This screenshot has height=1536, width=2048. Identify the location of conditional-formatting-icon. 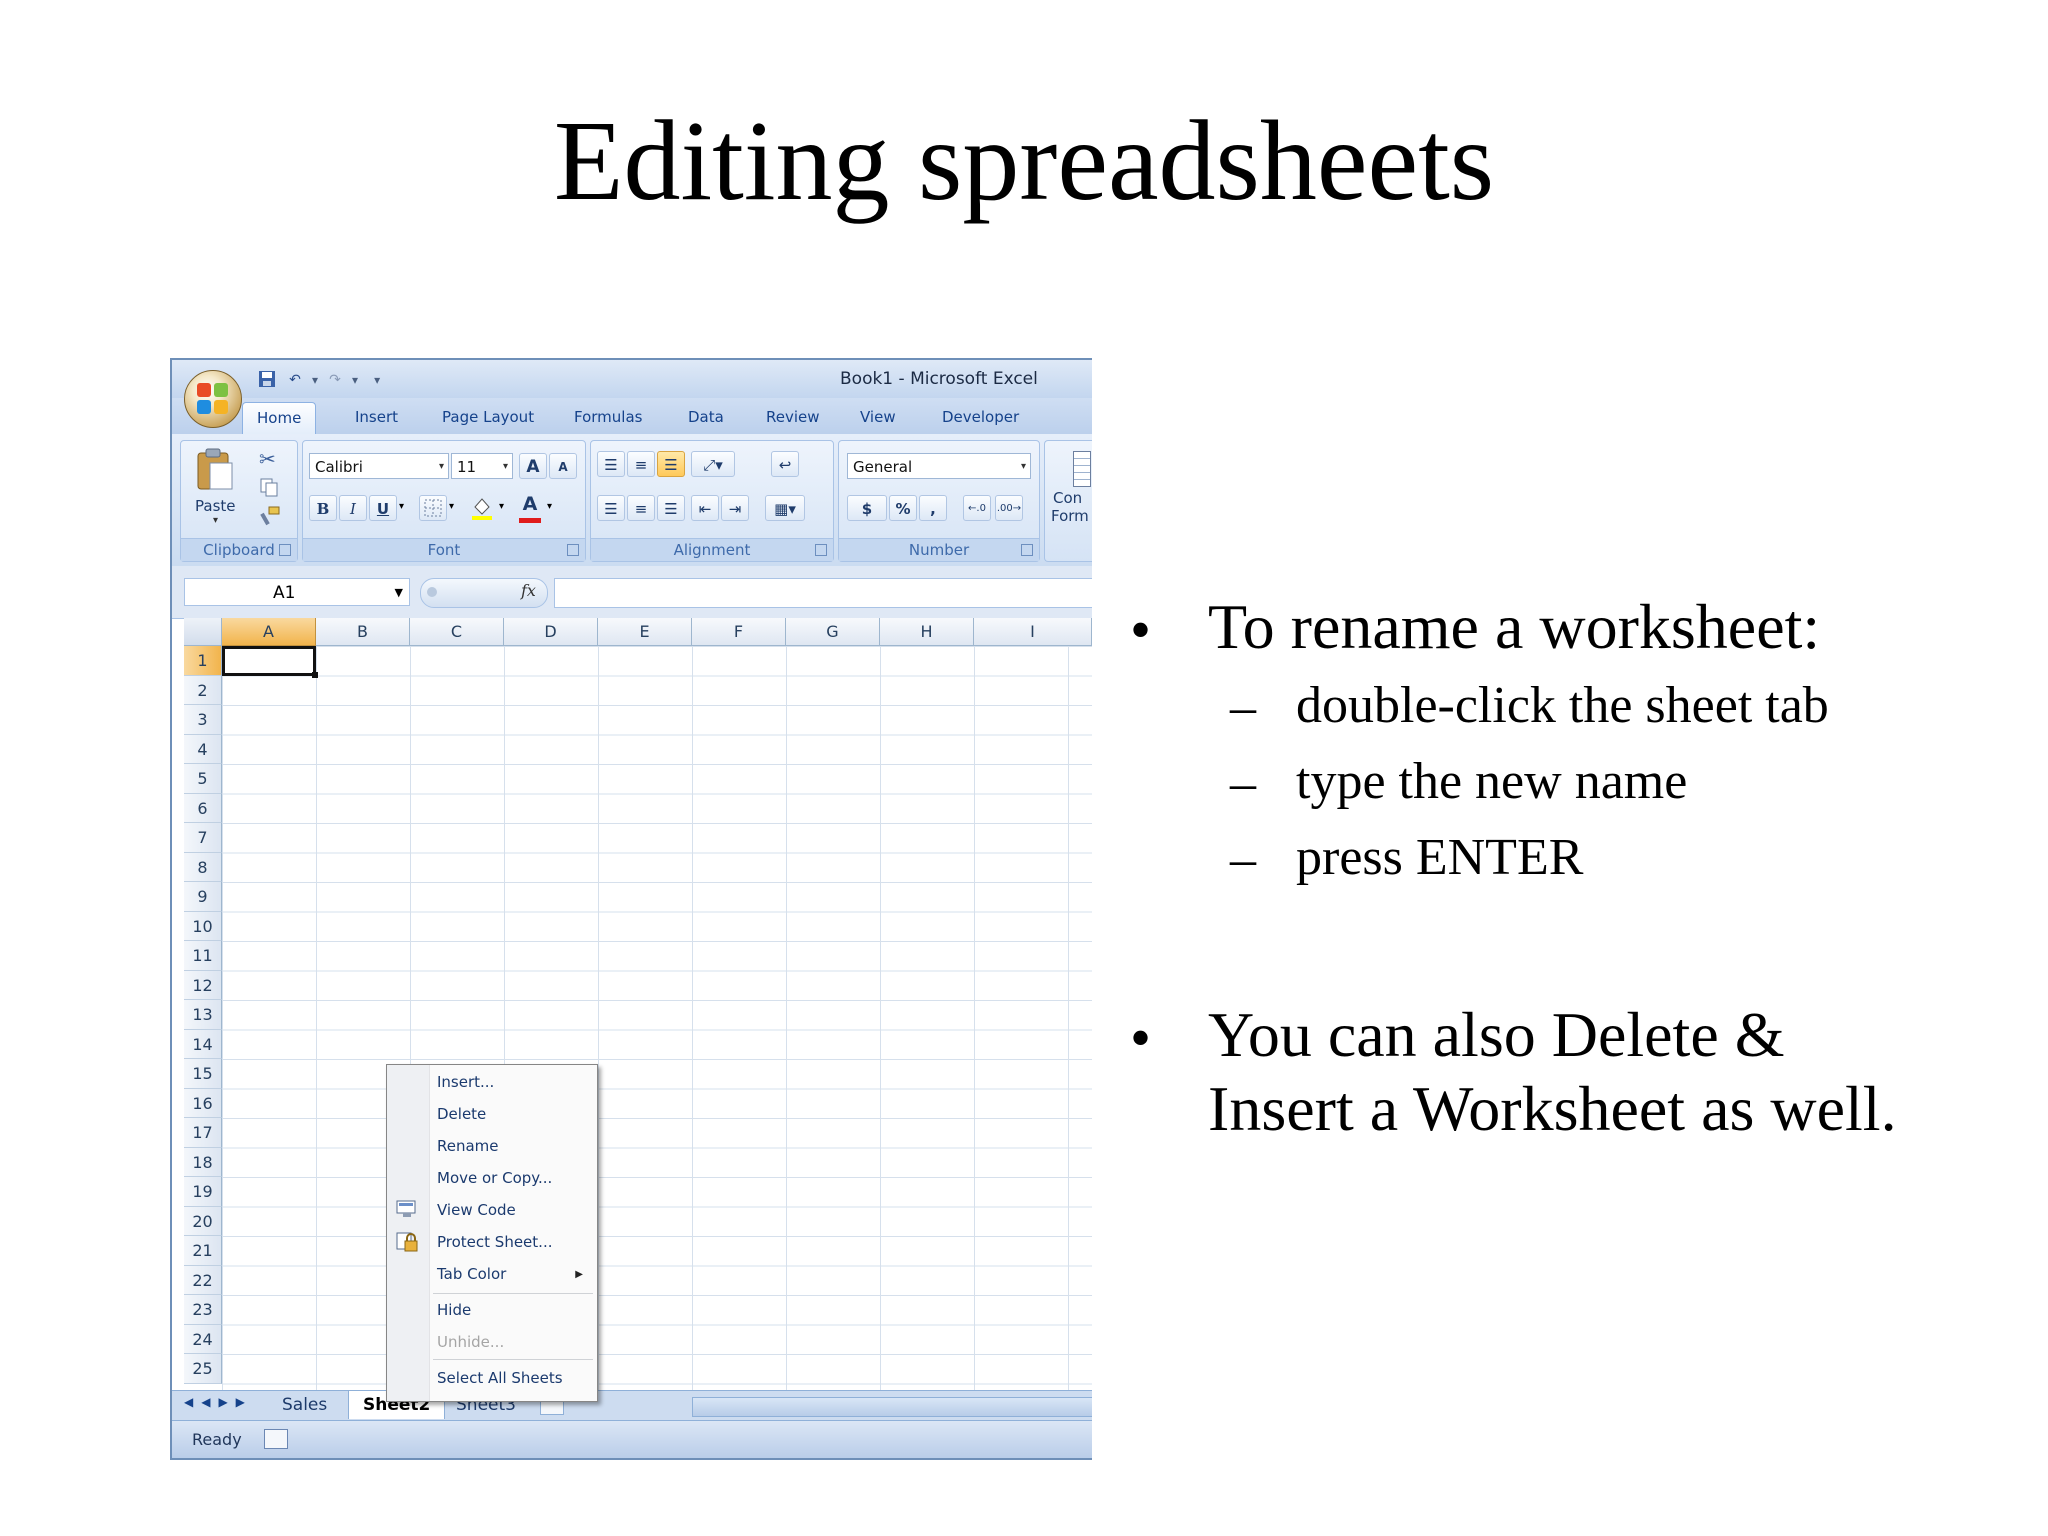
(1082, 469).